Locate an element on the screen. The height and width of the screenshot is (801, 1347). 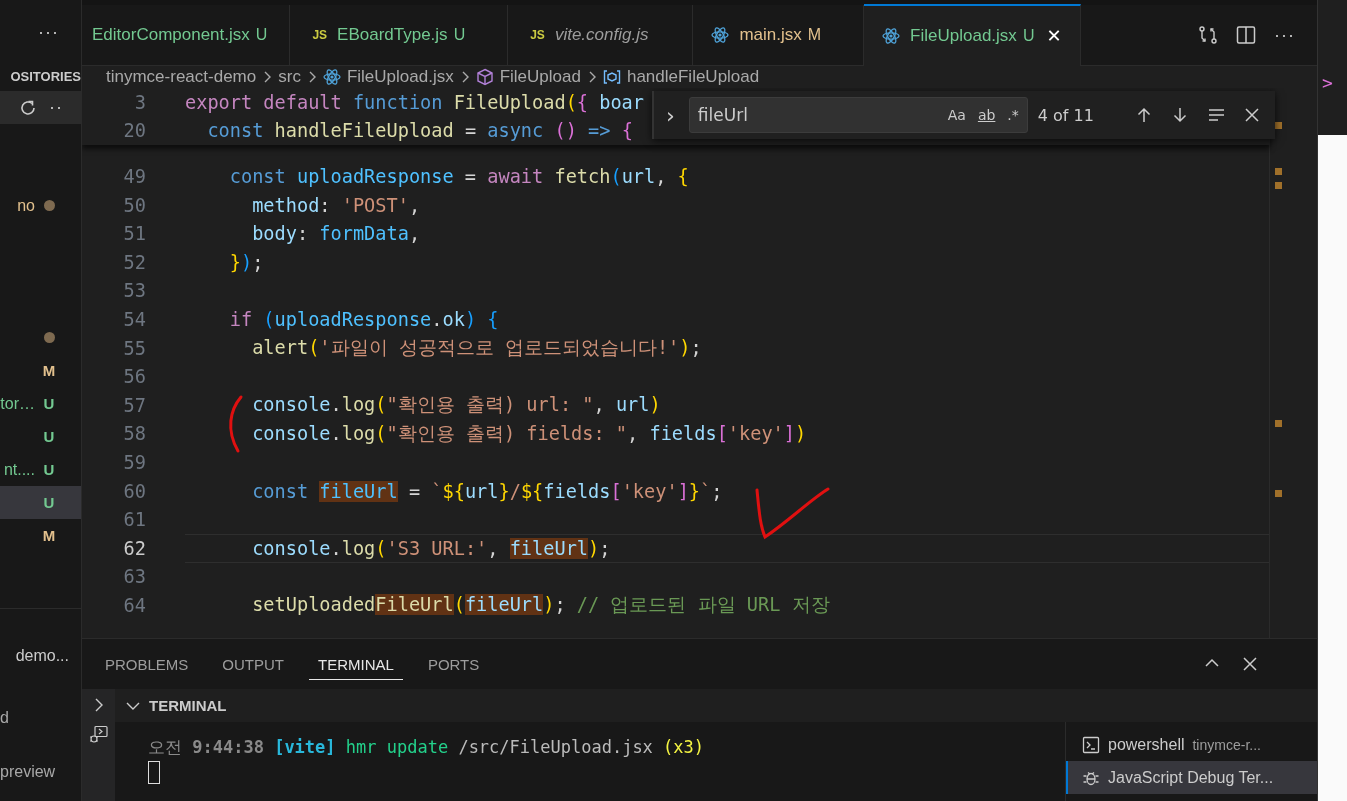
line-number: 59 is located at coordinates (134, 462).